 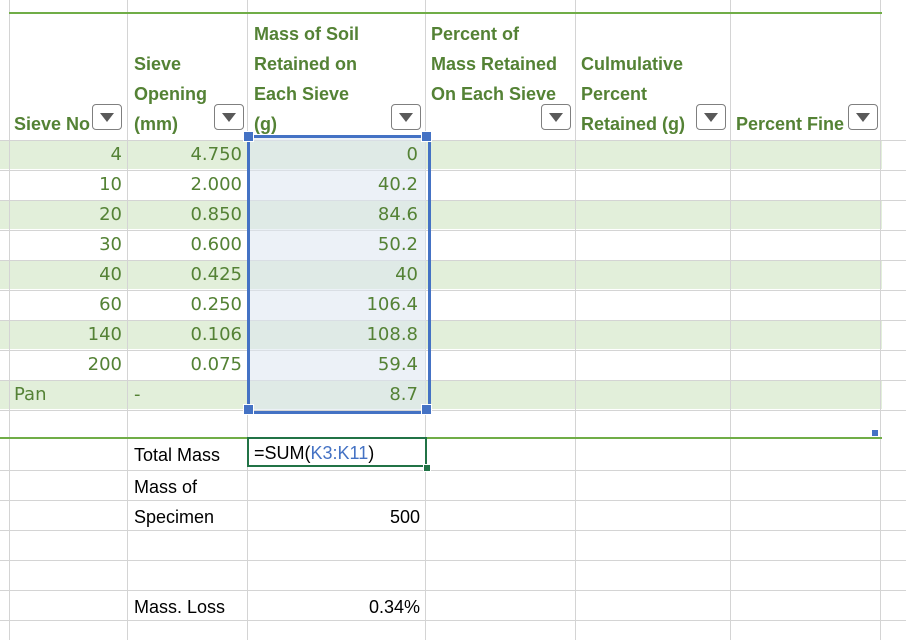 What do you see at coordinates (68, 395) in the screenshot?
I see `cell-sieve: Pan` at bounding box center [68, 395].